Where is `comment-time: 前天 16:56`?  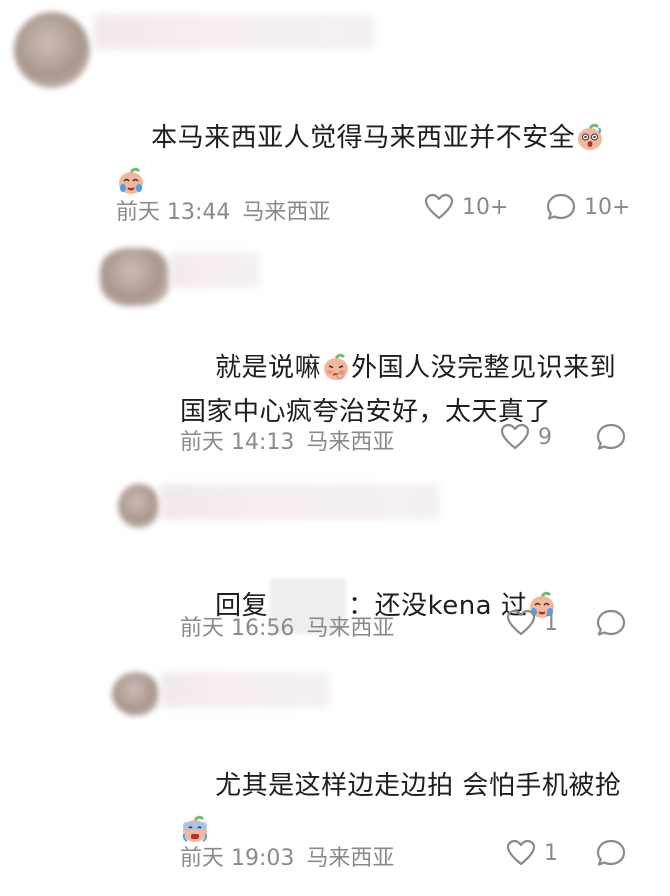
comment-time: 前天 16:56 is located at coordinates (237, 628).